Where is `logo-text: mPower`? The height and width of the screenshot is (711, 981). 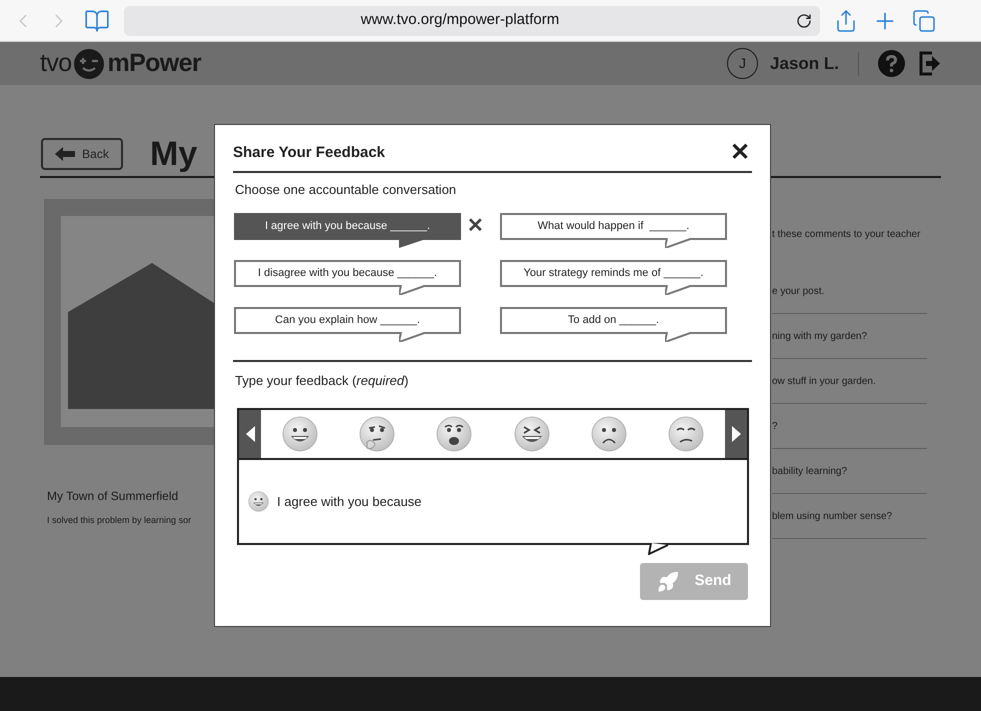
logo-text: mPower is located at coordinates (154, 63).